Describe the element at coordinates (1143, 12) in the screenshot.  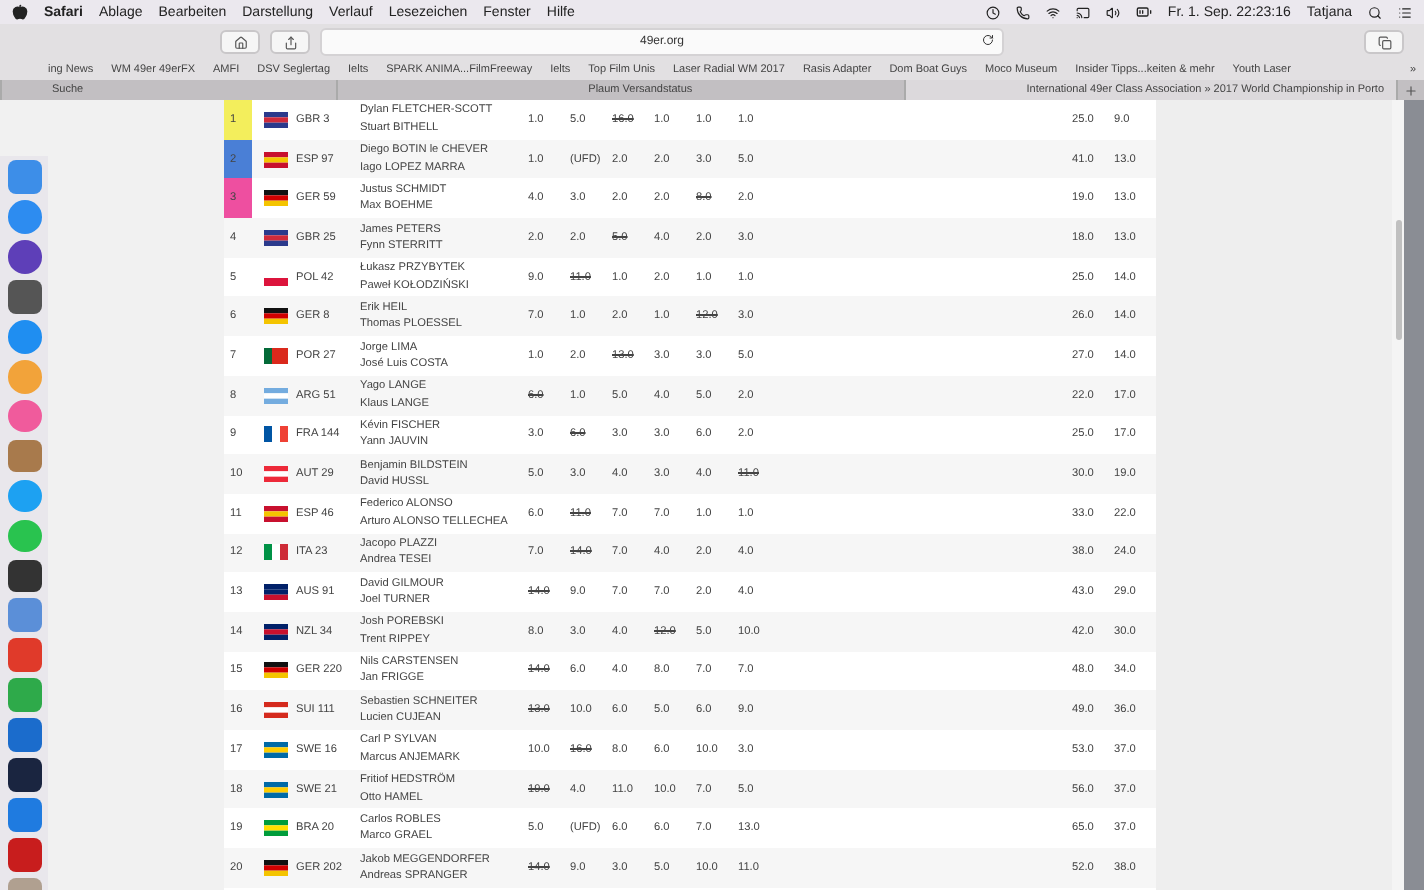
I see `battery-icon` at that location.